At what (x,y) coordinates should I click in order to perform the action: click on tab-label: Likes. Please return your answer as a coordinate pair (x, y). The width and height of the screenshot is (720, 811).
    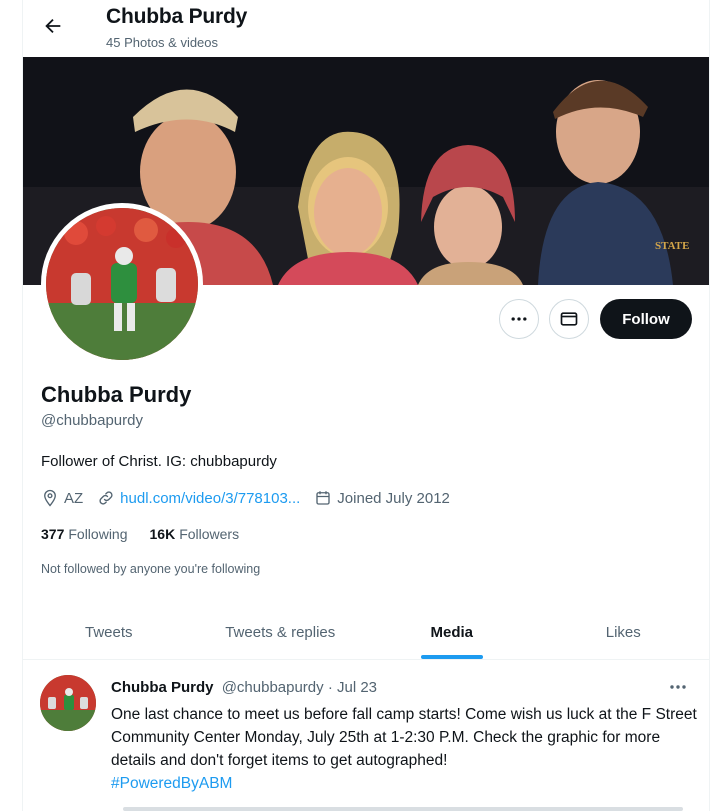
    Looking at the image, I should click on (623, 632).